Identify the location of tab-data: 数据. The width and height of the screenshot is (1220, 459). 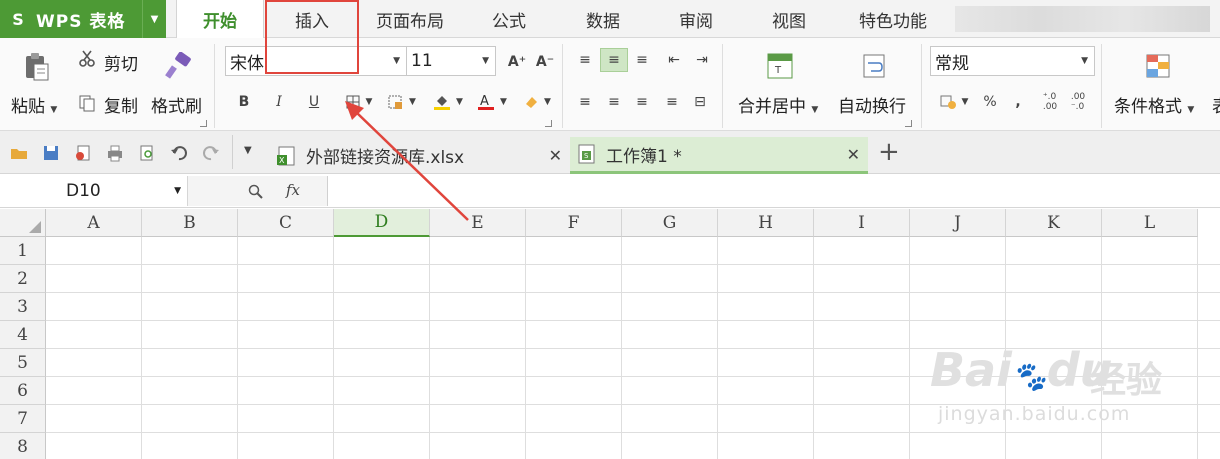
(603, 19).